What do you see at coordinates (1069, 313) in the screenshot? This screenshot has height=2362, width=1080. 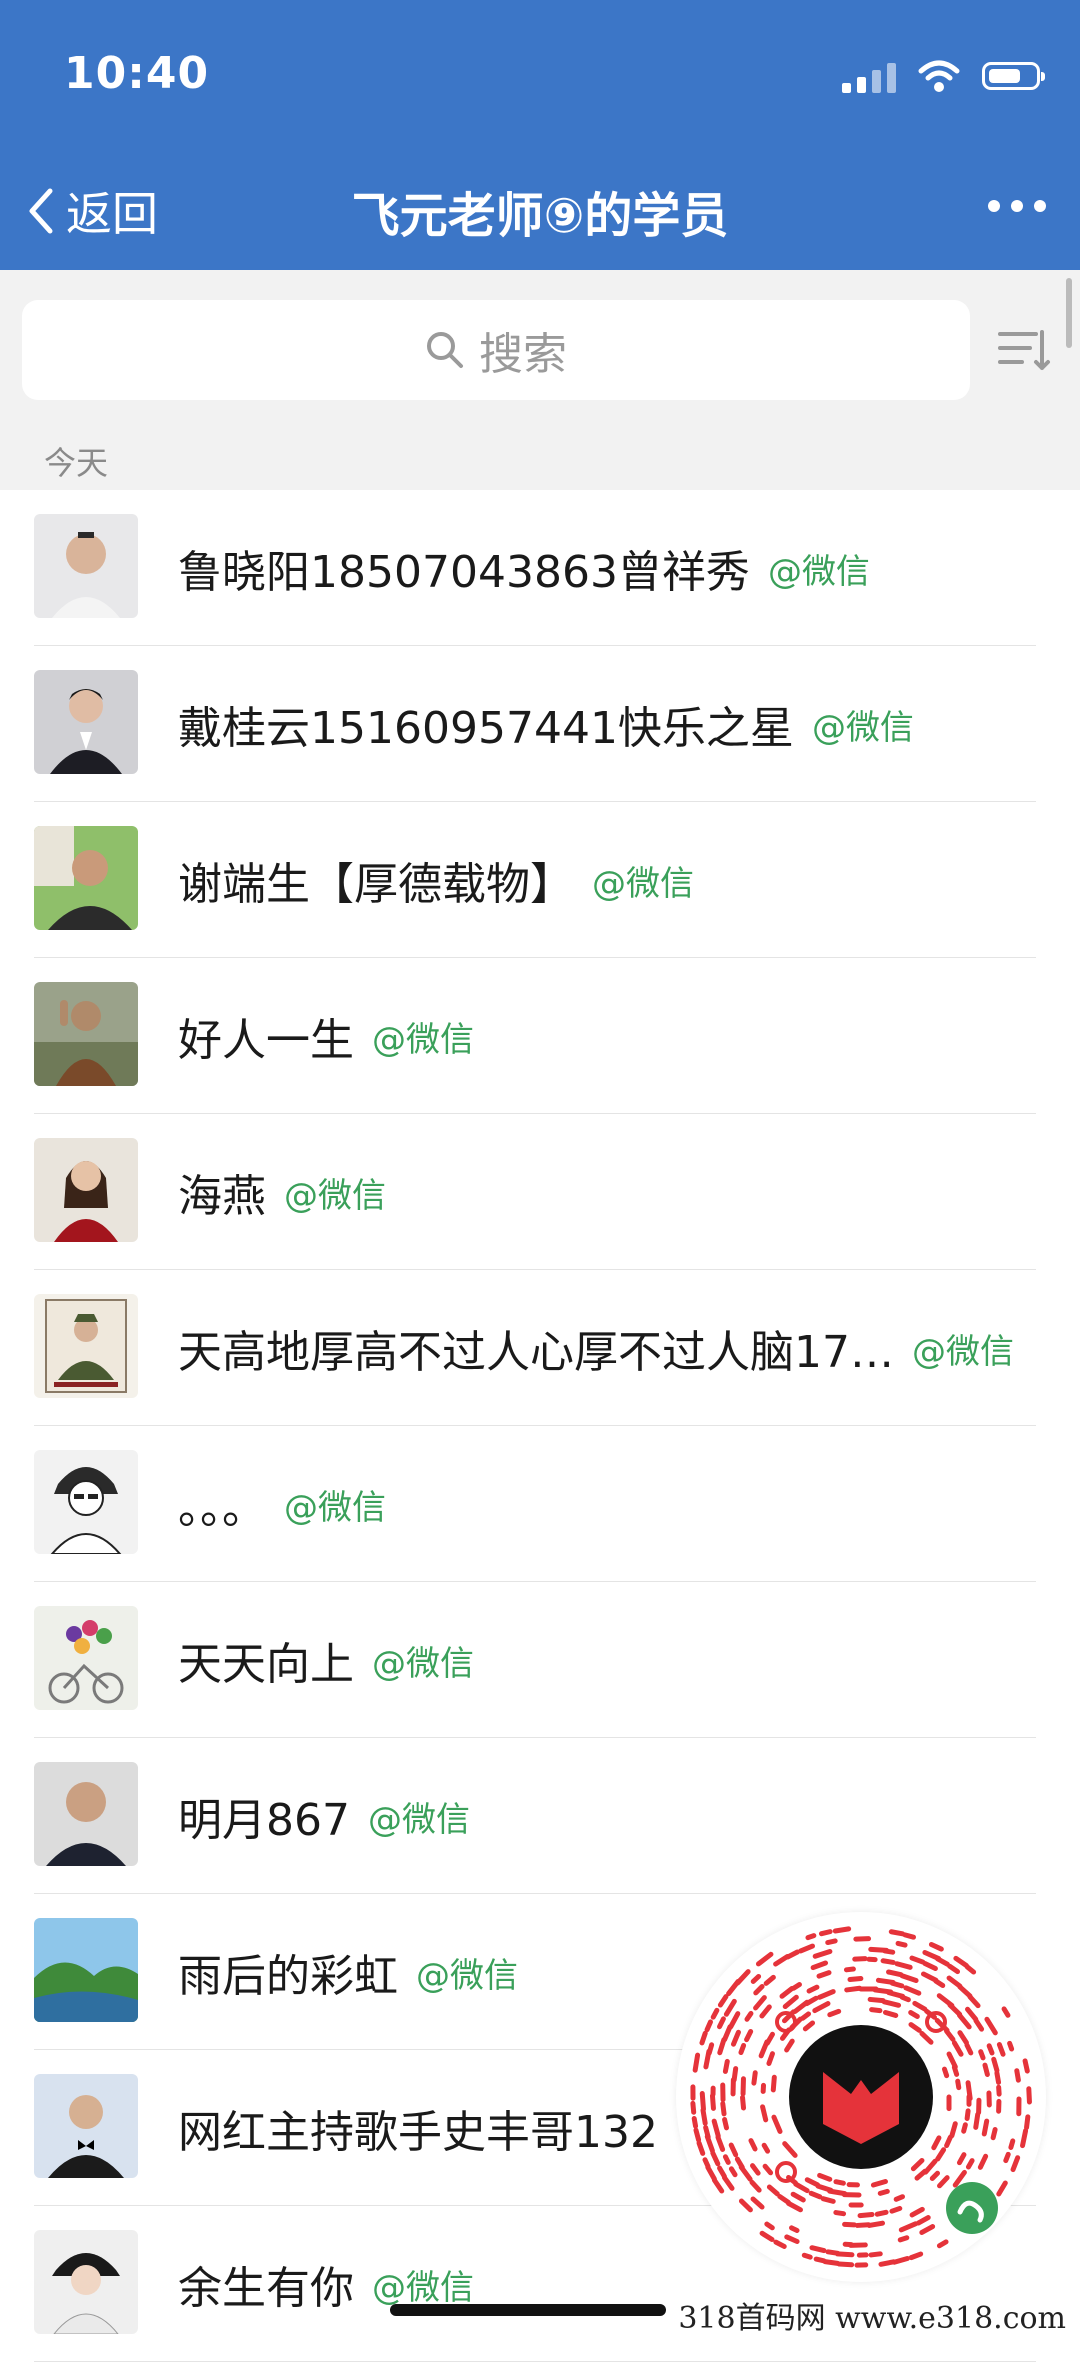 I see `scrollbar` at bounding box center [1069, 313].